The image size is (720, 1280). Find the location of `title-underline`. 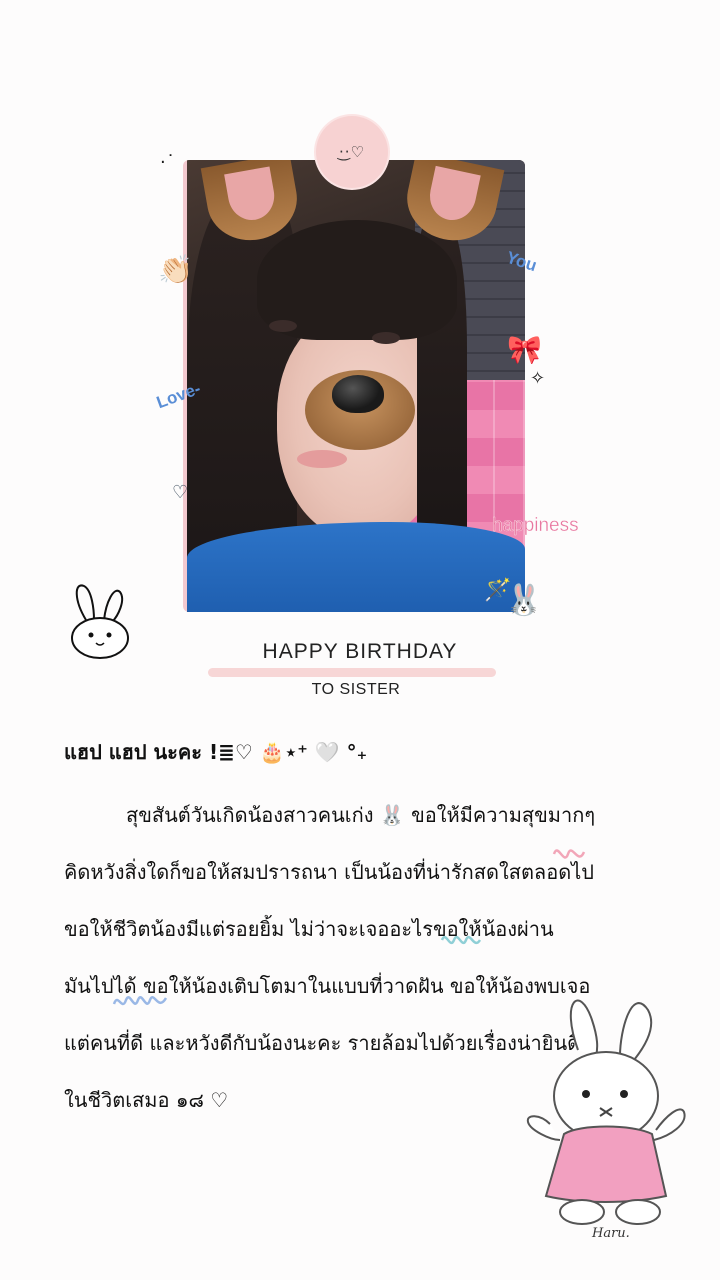

title-underline is located at coordinates (352, 672).